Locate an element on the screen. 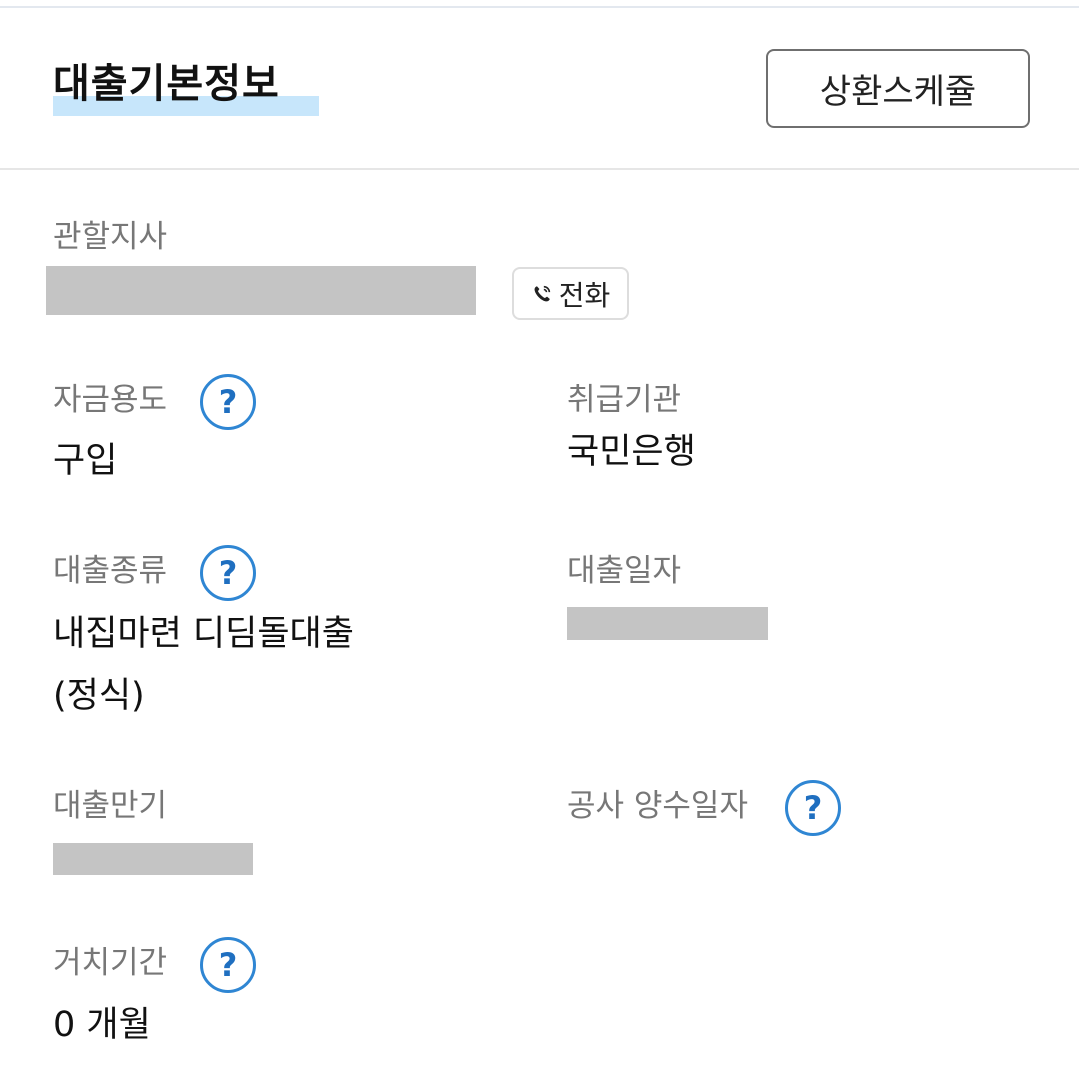 The image size is (1079, 1087). loan-date-value-redacted is located at coordinates (667, 623).